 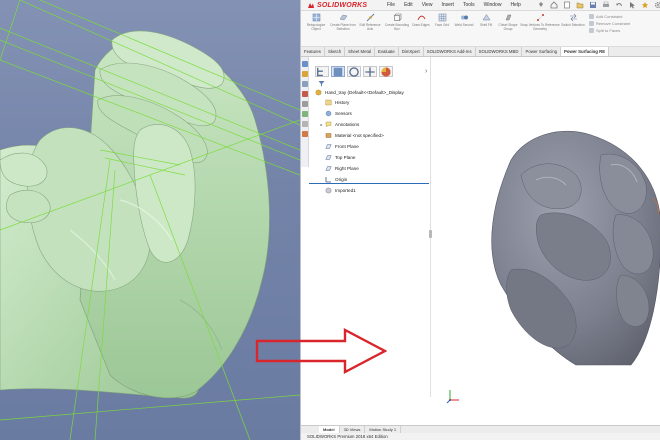 What do you see at coordinates (335, 113) in the screenshot?
I see `tree-item-sensors: Sensors` at bounding box center [335, 113].